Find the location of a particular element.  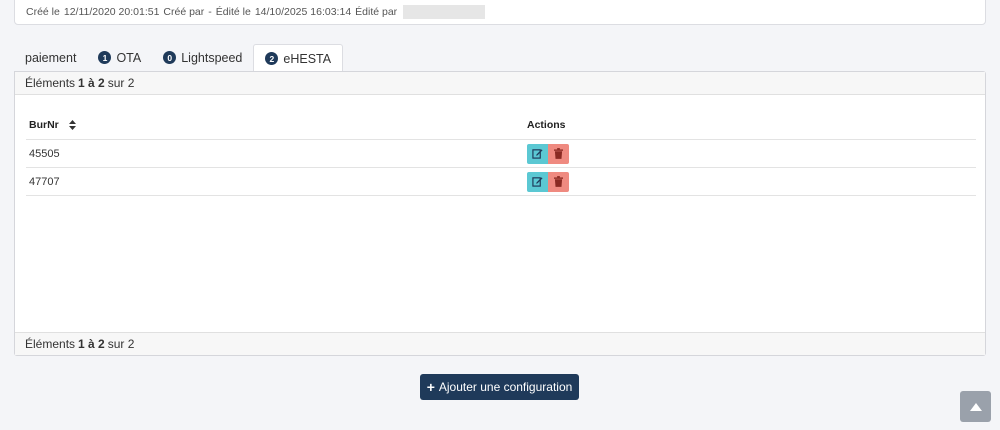

tab-paiement: paiement is located at coordinates (50, 57).